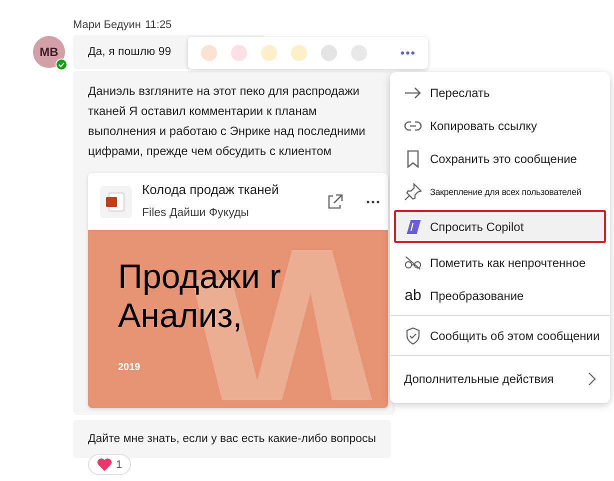 This screenshot has width=614, height=481. Describe the element at coordinates (500, 92) in the screenshot. I see `menu-item: Переслать` at that location.